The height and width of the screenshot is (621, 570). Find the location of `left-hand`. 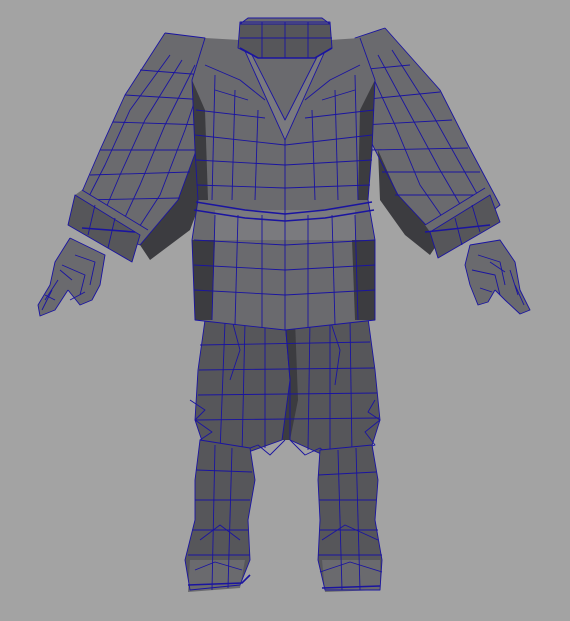

left-hand is located at coordinates (71, 277).